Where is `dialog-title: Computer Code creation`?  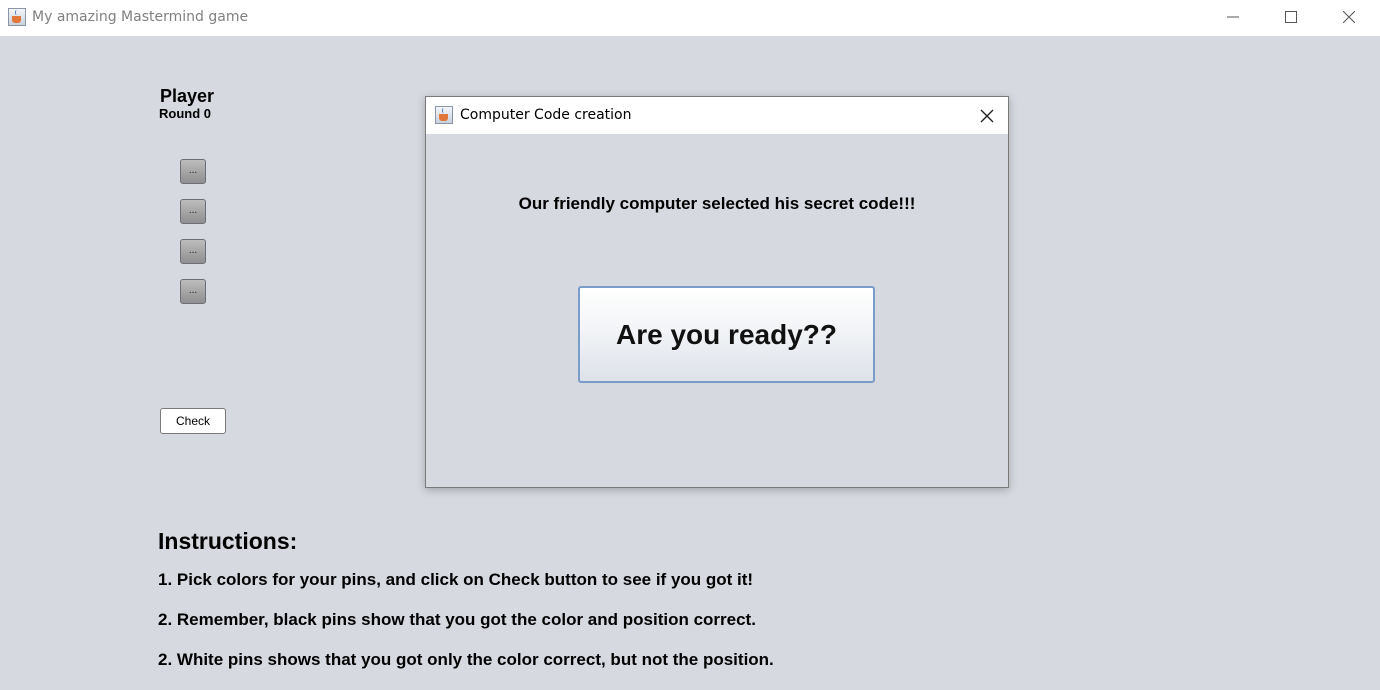
dialog-title: Computer Code creation is located at coordinates (546, 115).